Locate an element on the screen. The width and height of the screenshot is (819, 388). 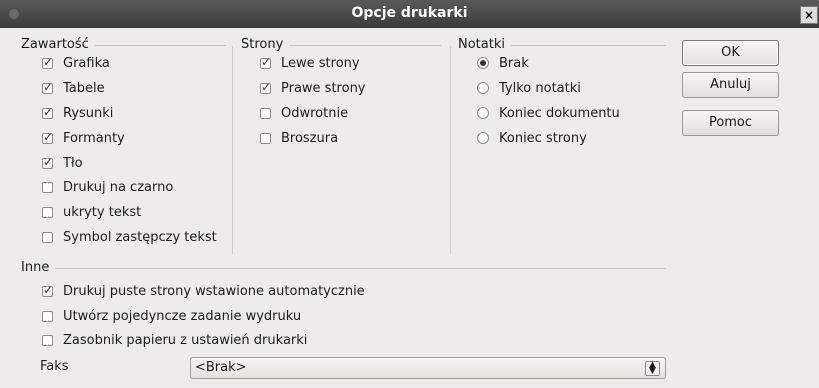
checkbox-grafika: Grafika is located at coordinates (76, 63).